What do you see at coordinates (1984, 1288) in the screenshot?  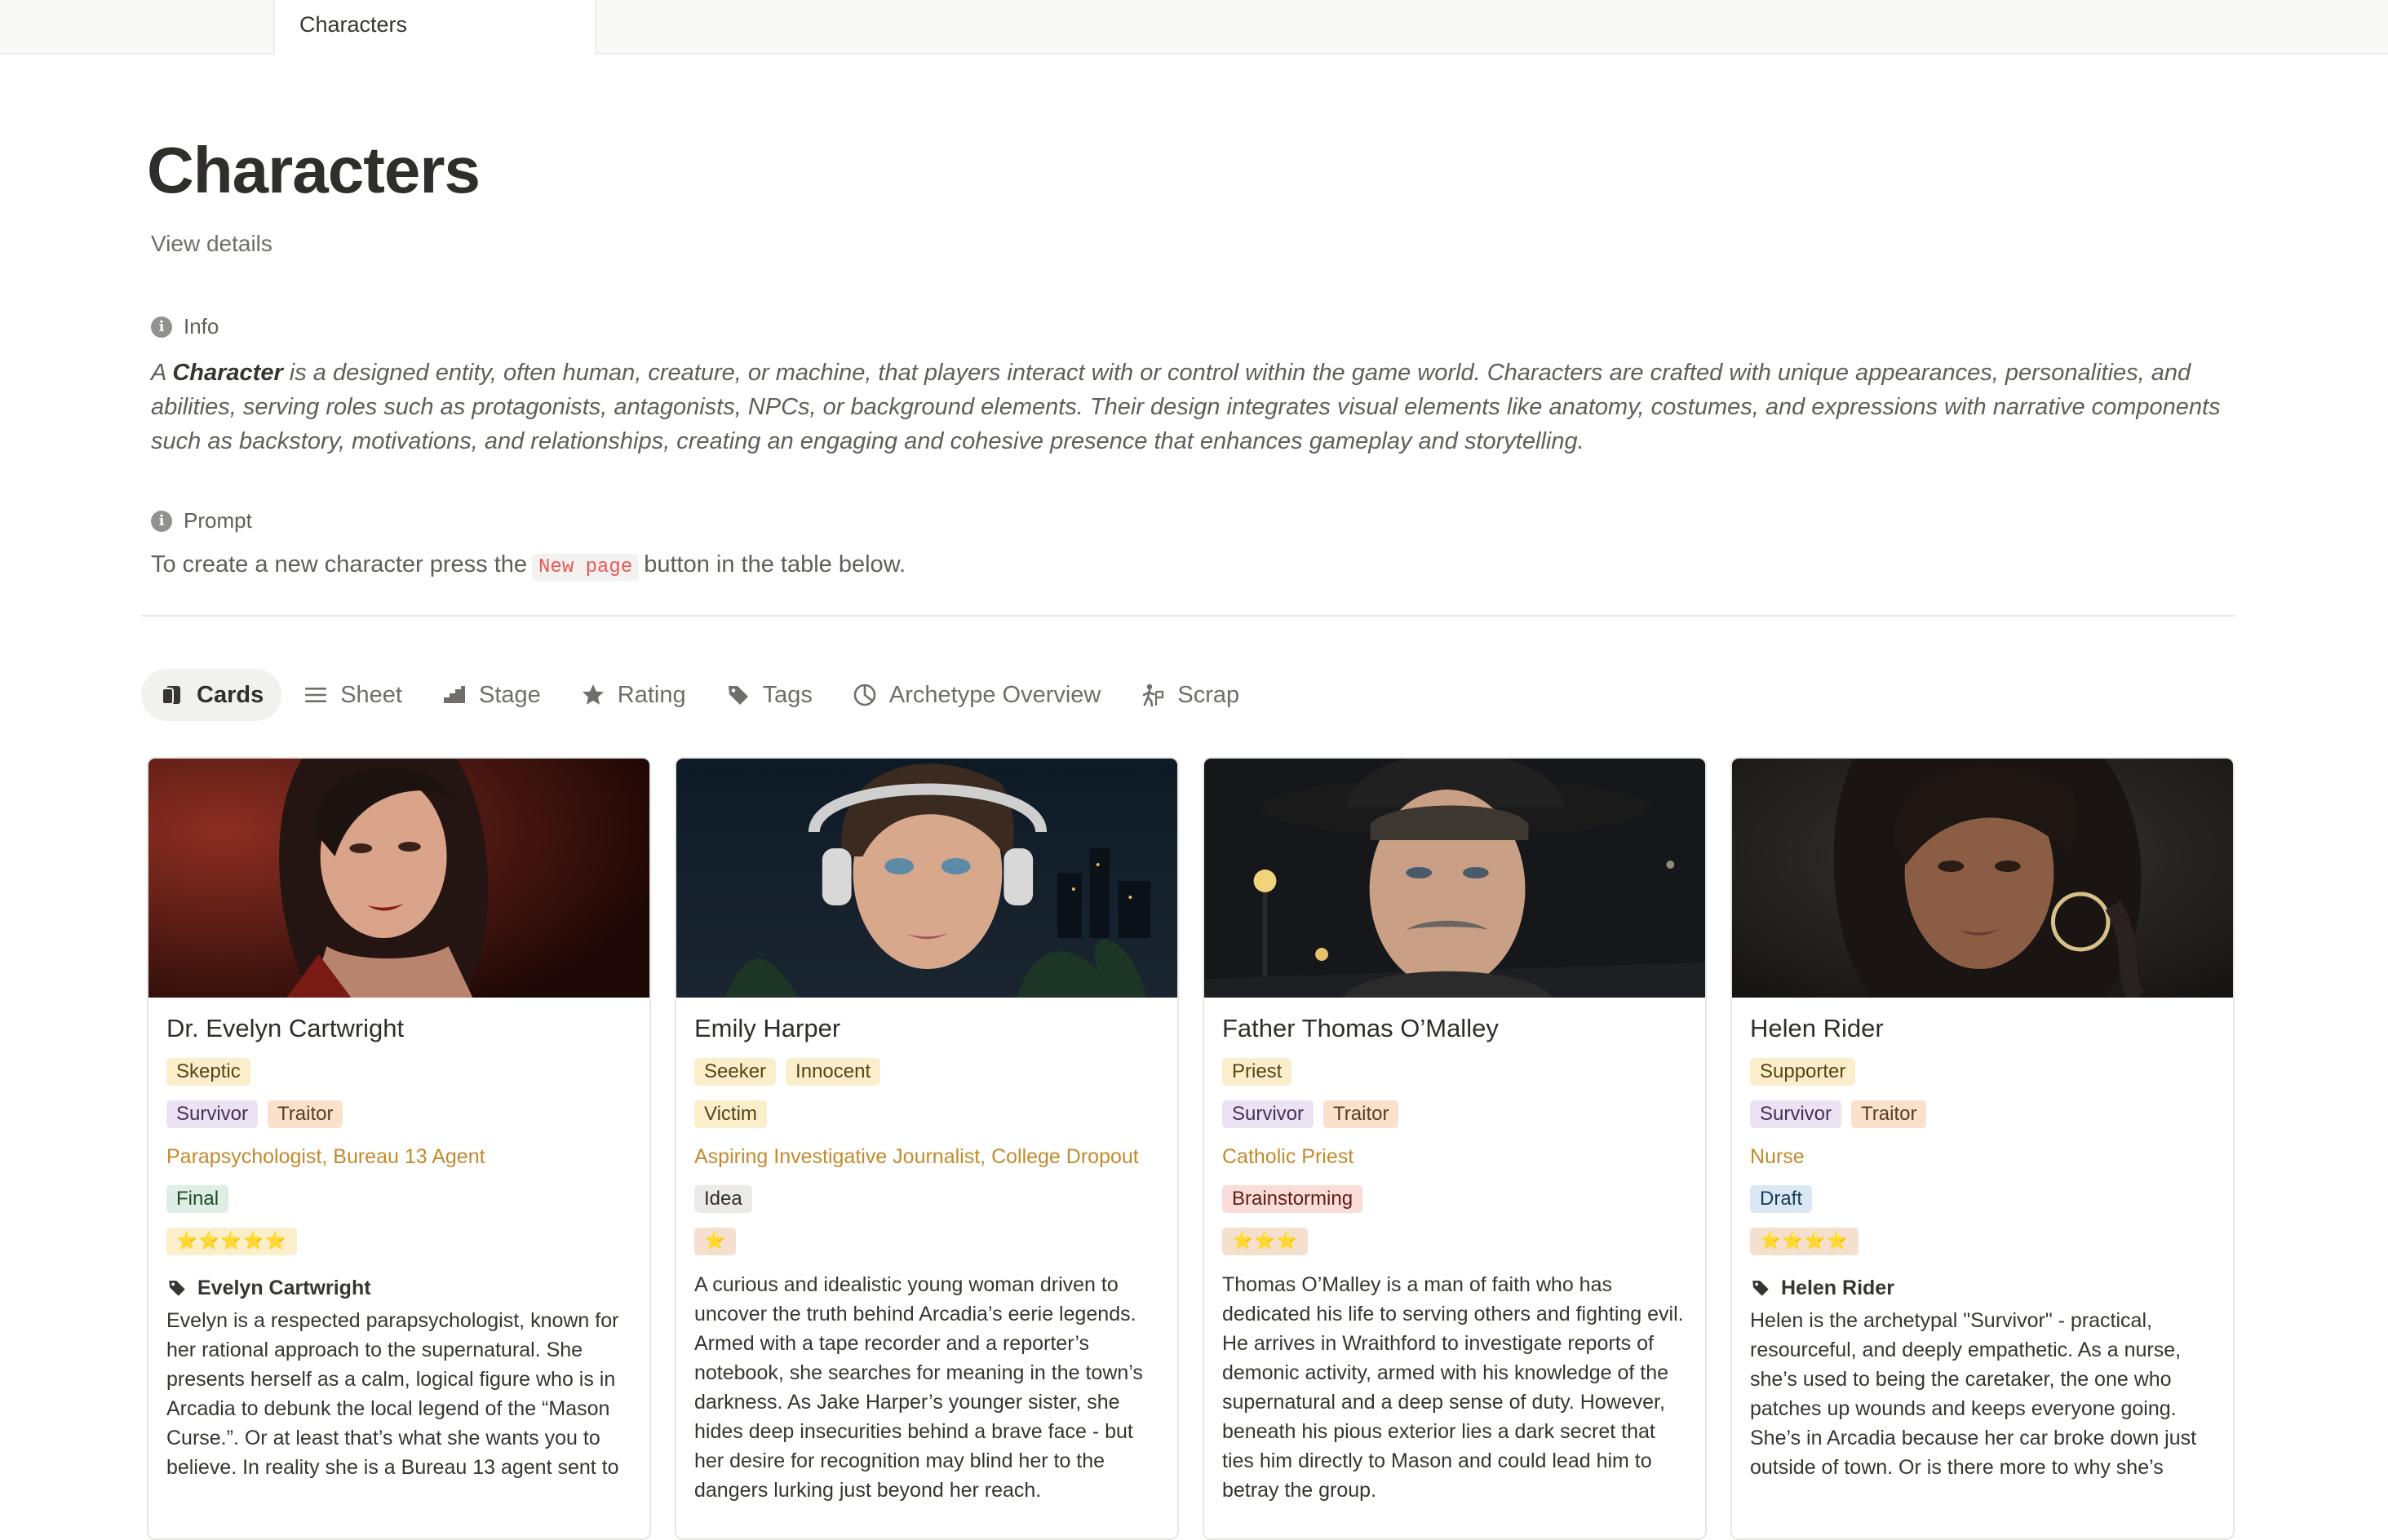 I see `relation-row: Helen Rider` at bounding box center [1984, 1288].